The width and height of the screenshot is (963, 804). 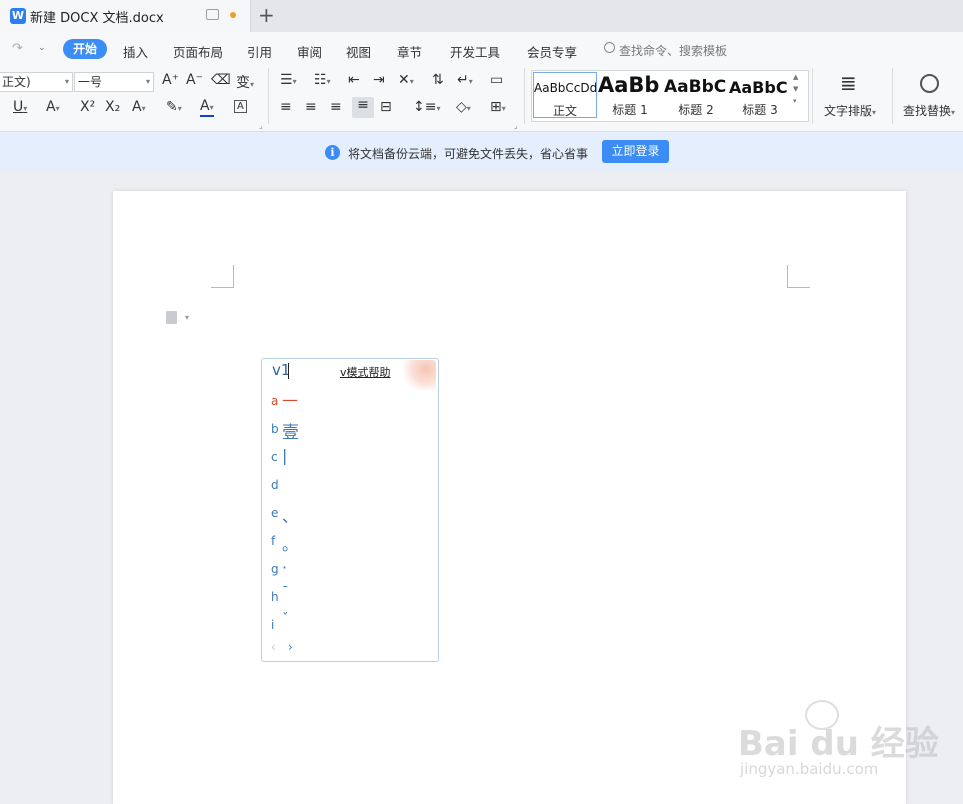 What do you see at coordinates (336, 107) in the screenshot?
I see `align-right-icon: ≡` at bounding box center [336, 107].